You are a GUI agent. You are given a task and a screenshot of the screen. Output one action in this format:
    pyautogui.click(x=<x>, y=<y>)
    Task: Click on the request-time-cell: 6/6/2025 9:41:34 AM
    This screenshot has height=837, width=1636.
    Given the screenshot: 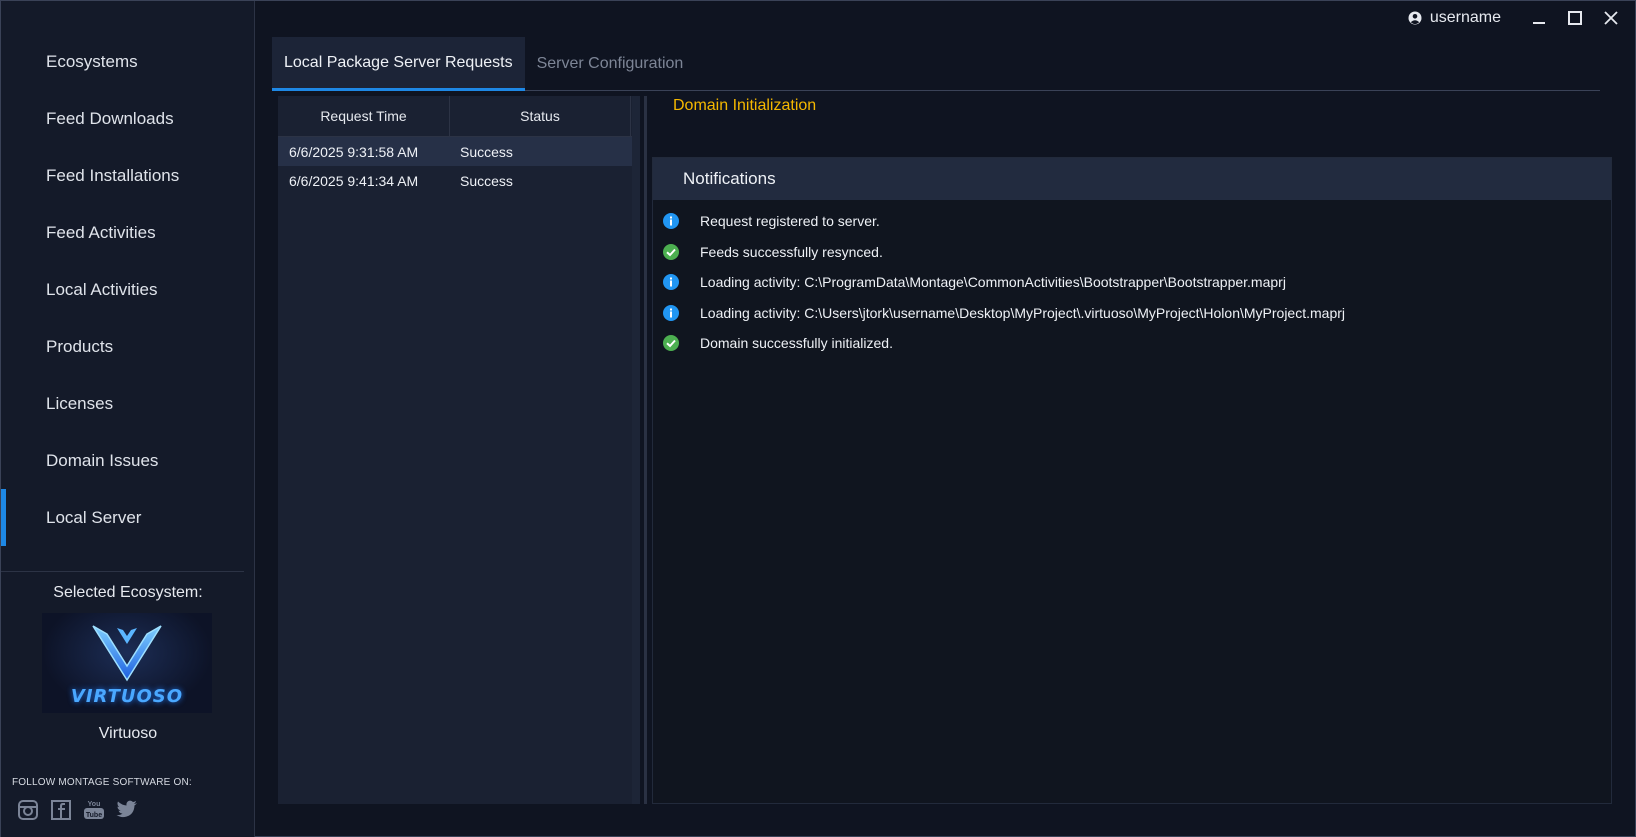 What is the action you would take?
    pyautogui.click(x=354, y=180)
    